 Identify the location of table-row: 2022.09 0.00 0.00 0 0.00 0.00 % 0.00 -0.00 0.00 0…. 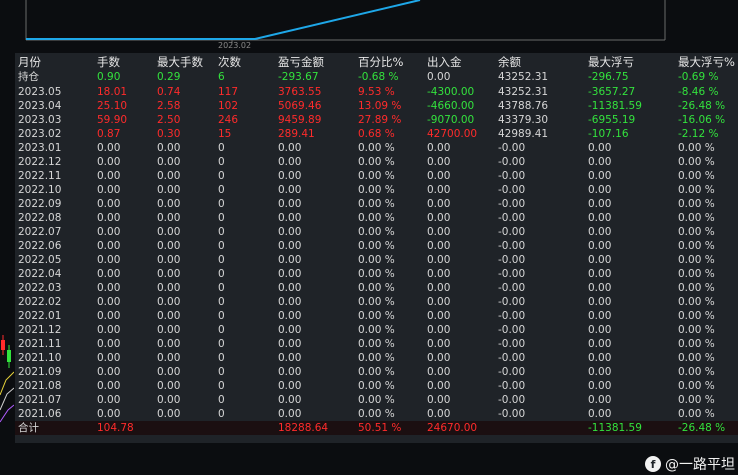
(376, 204).